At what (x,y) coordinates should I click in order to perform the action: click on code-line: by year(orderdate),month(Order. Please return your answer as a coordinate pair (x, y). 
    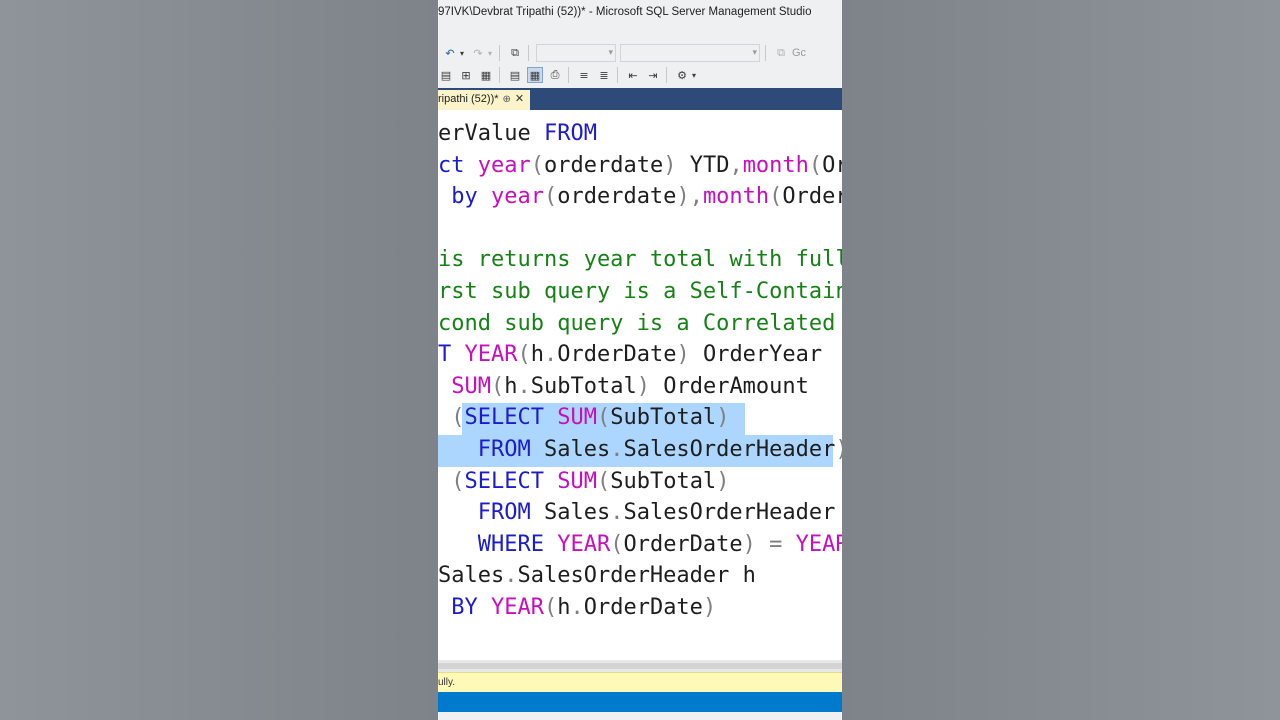
    Looking at the image, I should click on (640, 197).